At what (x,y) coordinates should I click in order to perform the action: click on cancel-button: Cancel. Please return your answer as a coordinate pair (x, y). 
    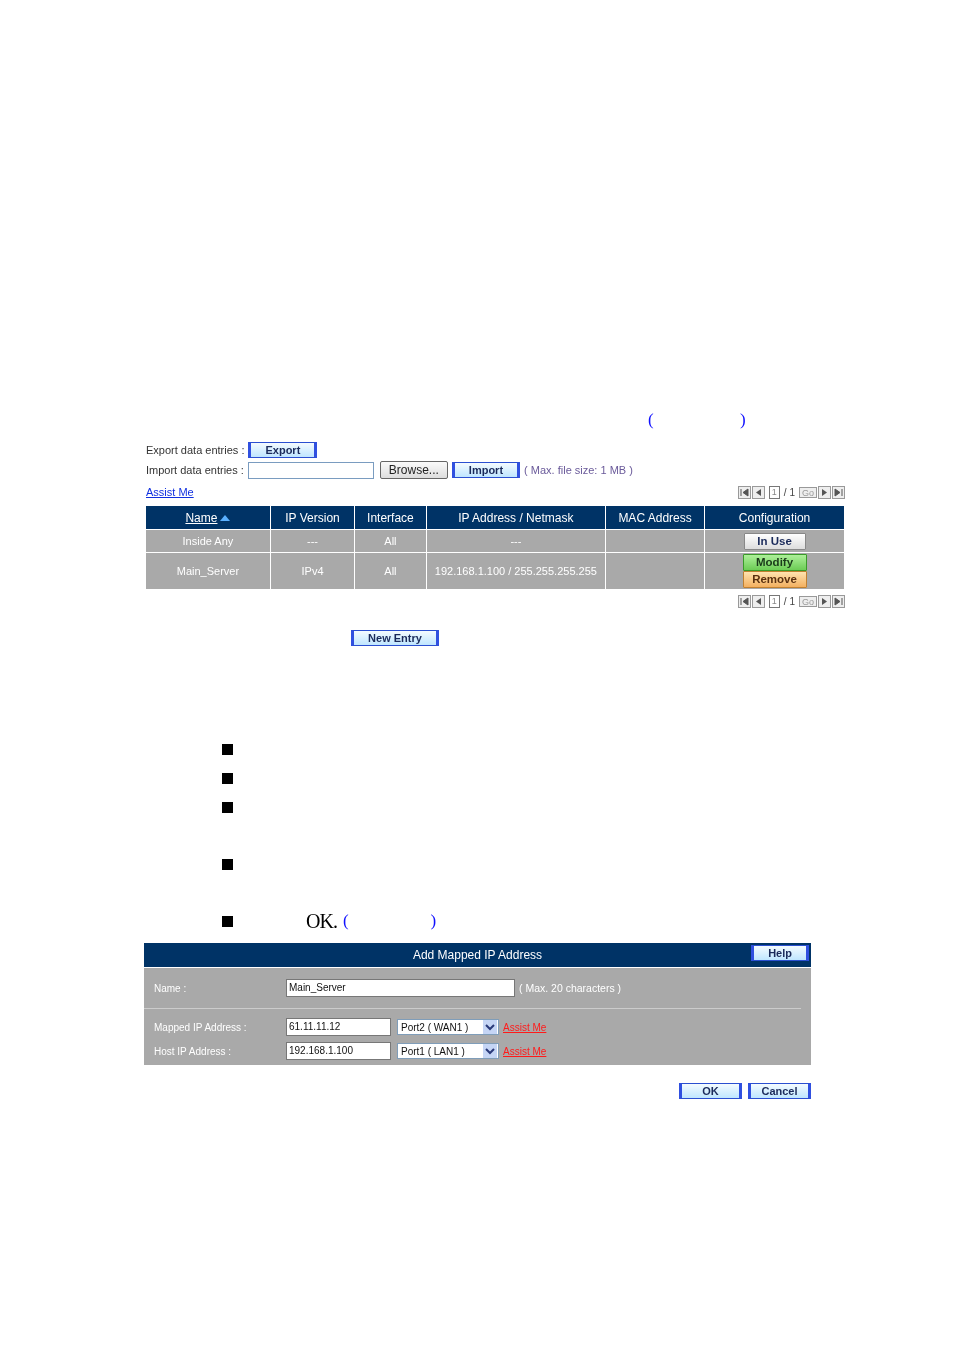
    Looking at the image, I should click on (779, 1091).